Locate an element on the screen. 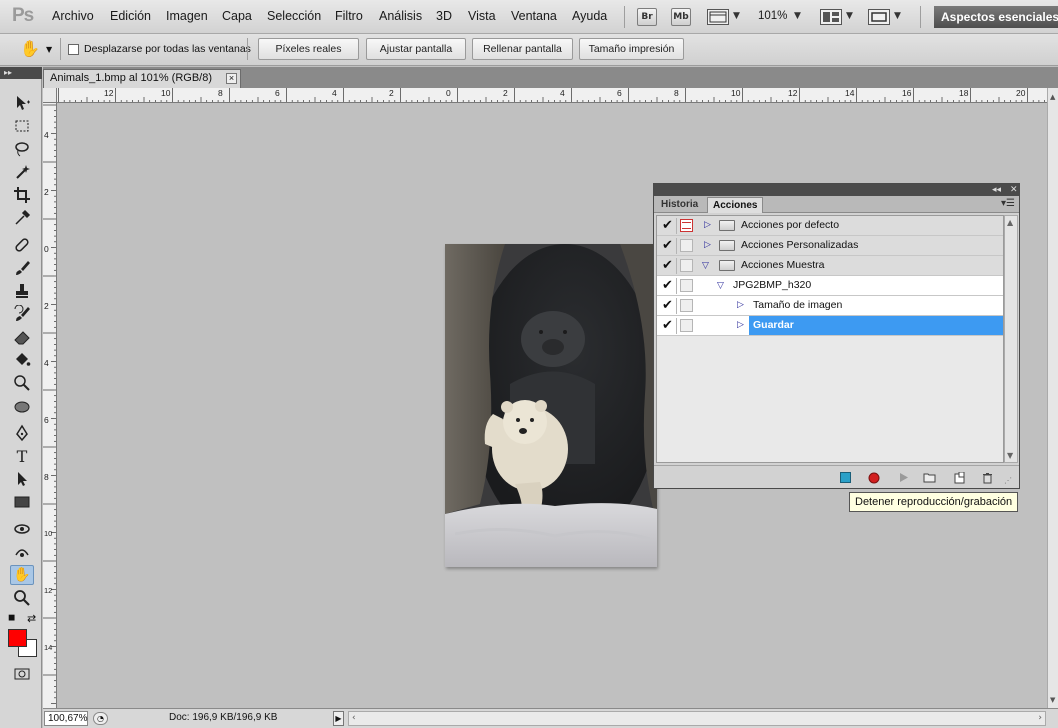  marquee-tool-icon is located at coordinates (22, 126).